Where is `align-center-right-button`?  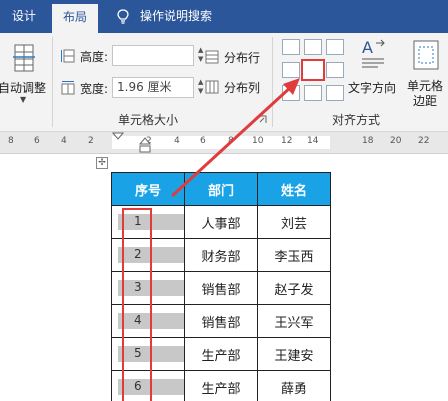
align-center-right-button is located at coordinates (335, 70).